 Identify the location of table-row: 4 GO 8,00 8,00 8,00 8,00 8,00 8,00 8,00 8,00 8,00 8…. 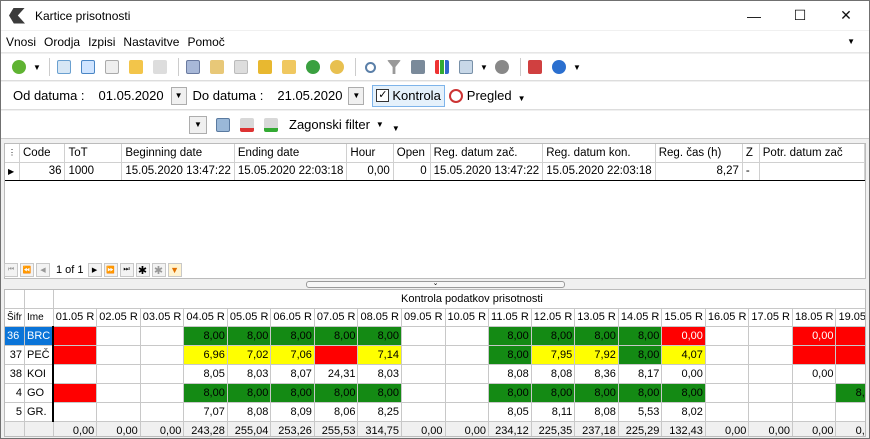
(435, 393).